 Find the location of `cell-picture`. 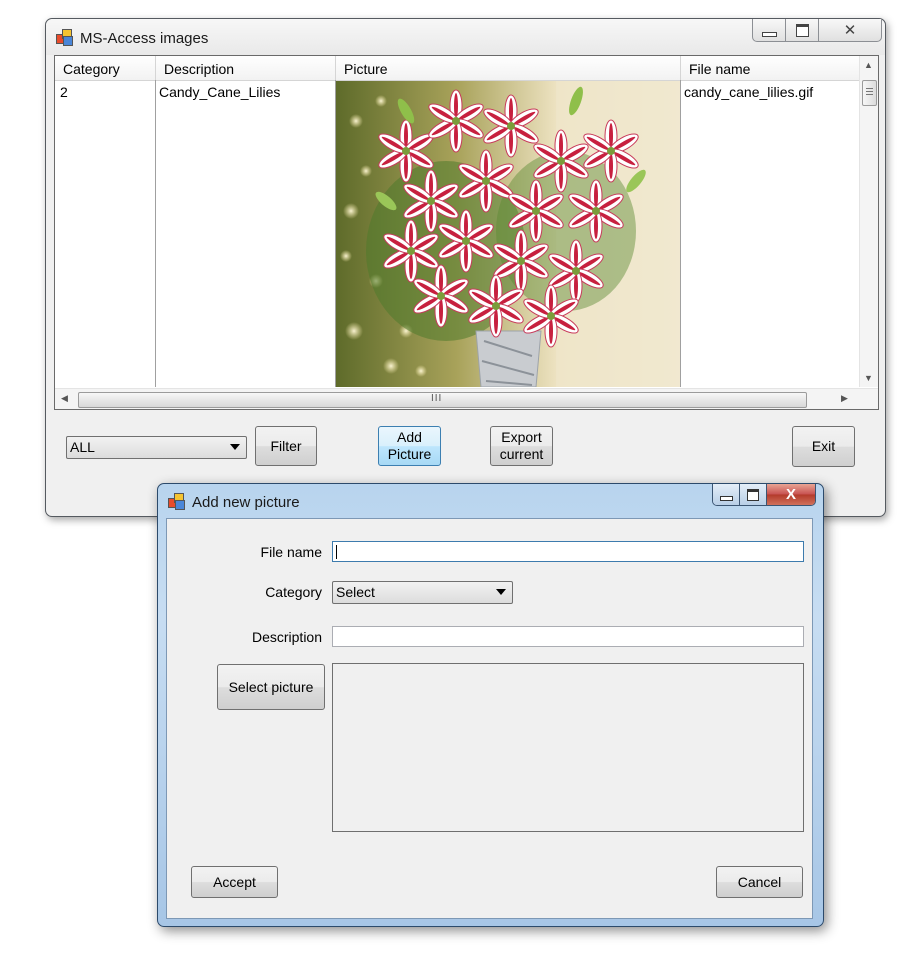

cell-picture is located at coordinates (508, 234).